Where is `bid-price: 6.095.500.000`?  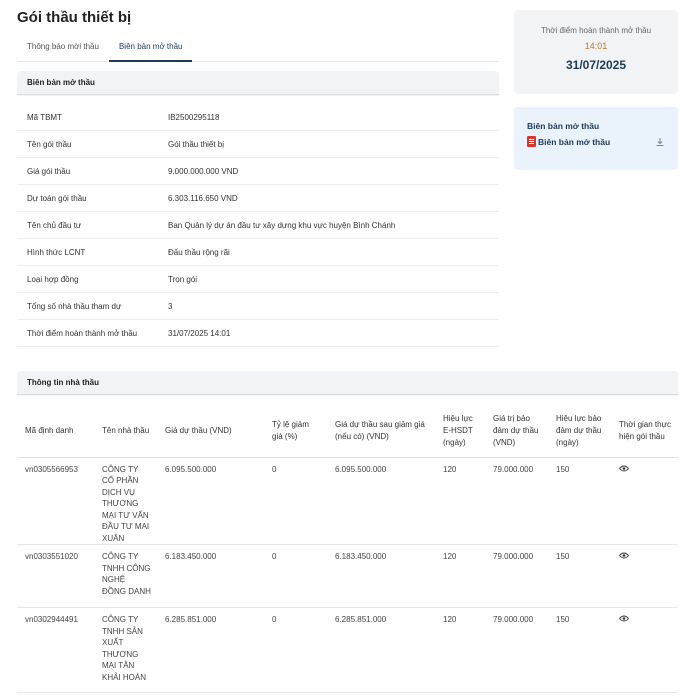
bid-price: 6.095.500.000 is located at coordinates (210, 501).